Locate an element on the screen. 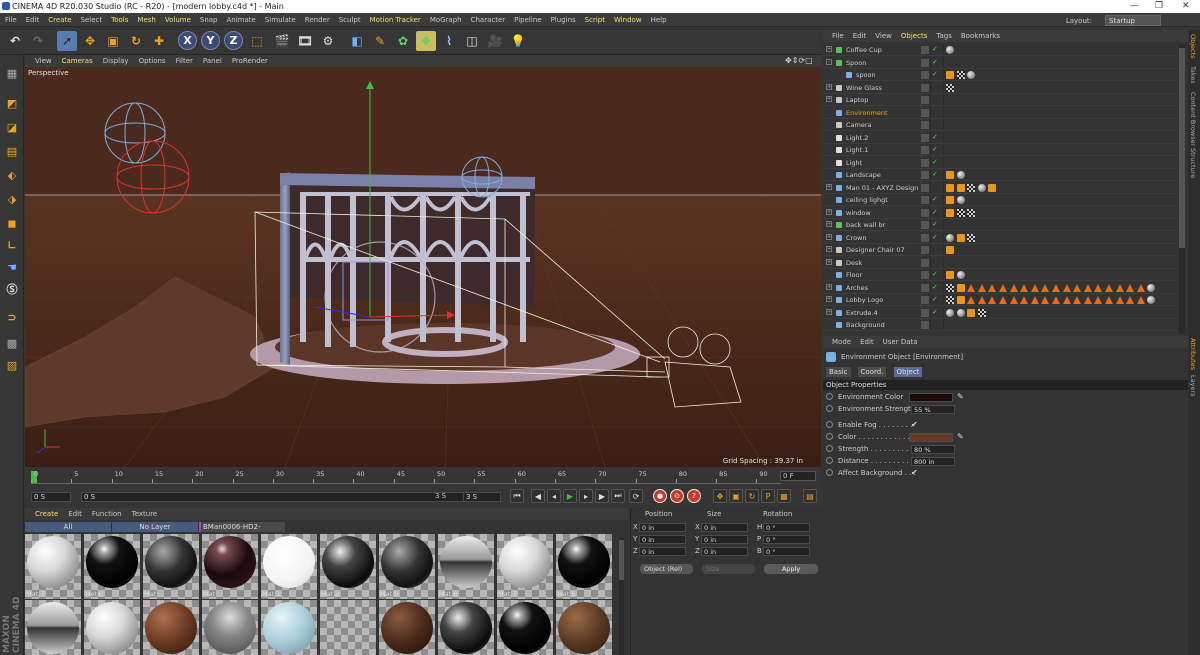  side-tab: Layers is located at coordinates (1193, 386).